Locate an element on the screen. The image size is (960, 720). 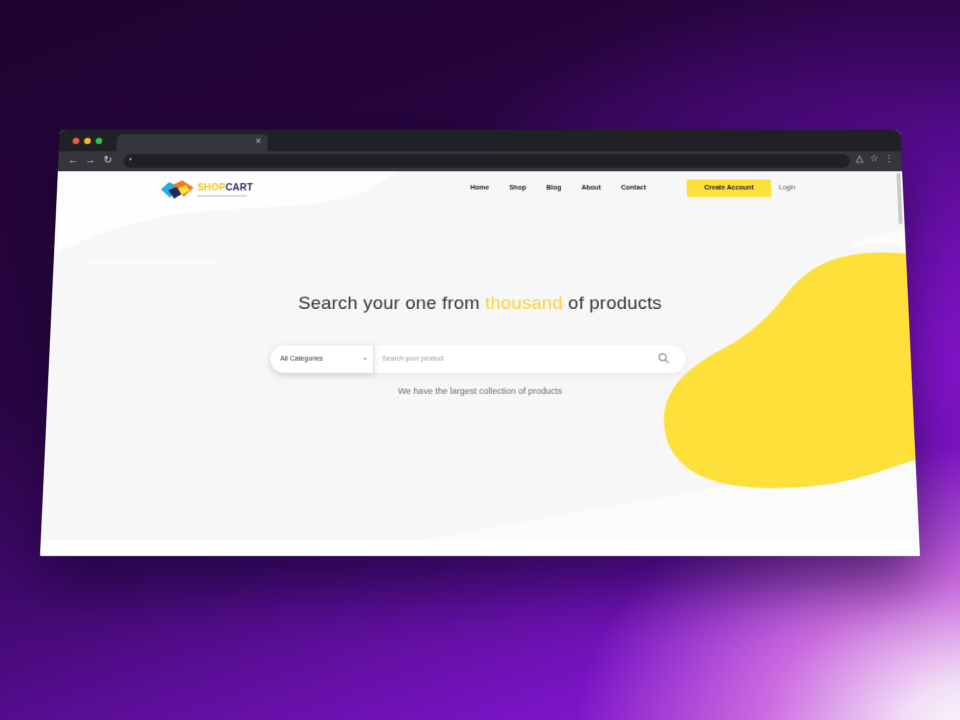
address-bar: ▪ is located at coordinates (487, 161).